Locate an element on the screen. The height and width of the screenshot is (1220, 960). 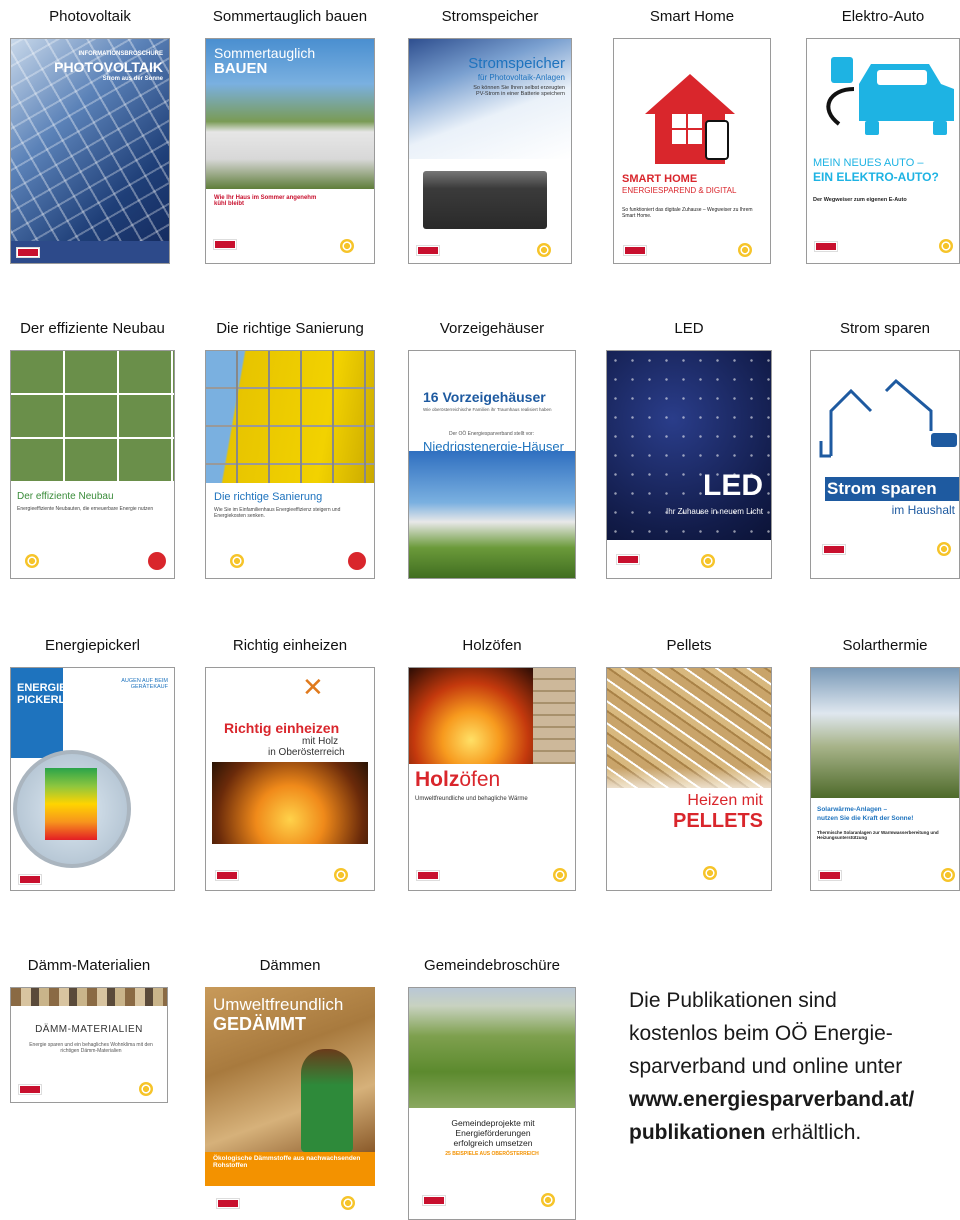
publication-led: LED LED Ihr Zuhause in neuem Licht is located at coordinates (689, 450).